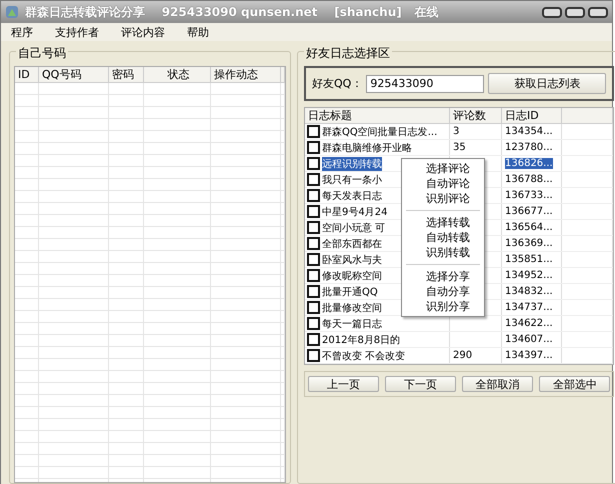 The image size is (615, 484). Describe the element at coordinates (443, 222) in the screenshot. I see `menu-item: 选择转载` at that location.